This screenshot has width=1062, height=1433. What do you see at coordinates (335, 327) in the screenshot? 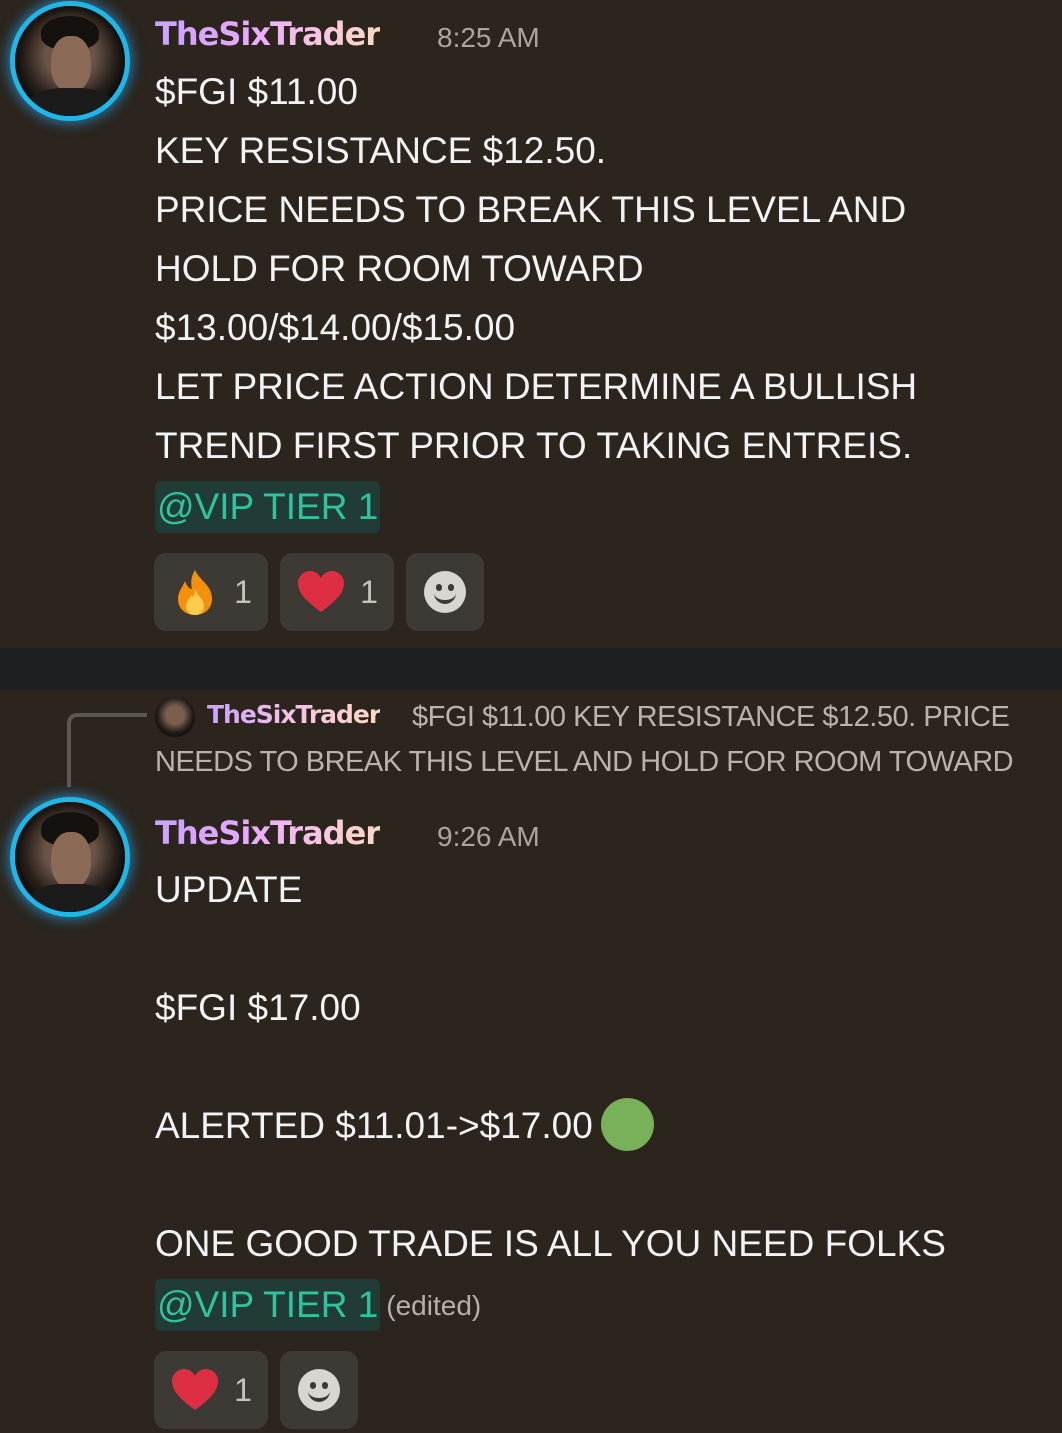
I see `message-line: $13.00/$14.00/$15.00` at bounding box center [335, 327].